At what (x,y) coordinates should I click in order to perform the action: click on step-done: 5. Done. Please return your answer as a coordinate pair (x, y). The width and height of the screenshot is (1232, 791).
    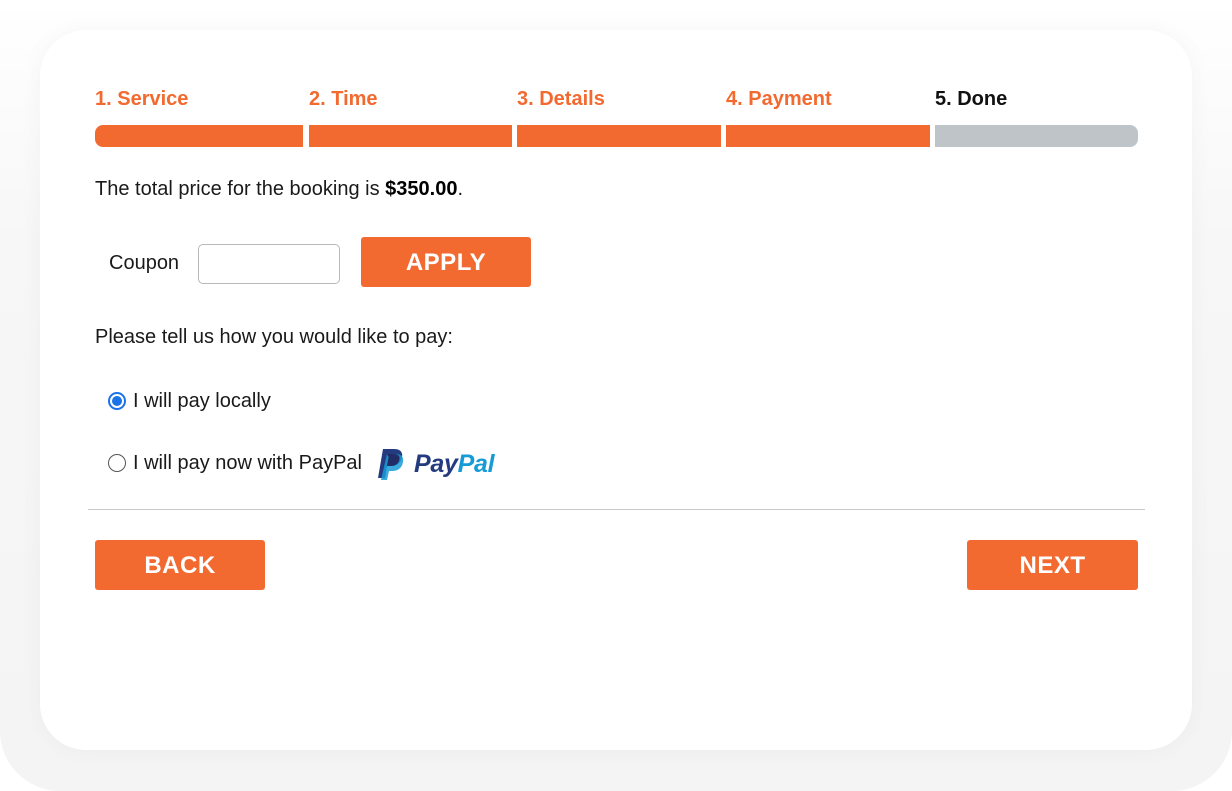
    Looking at the image, I should click on (1036, 118).